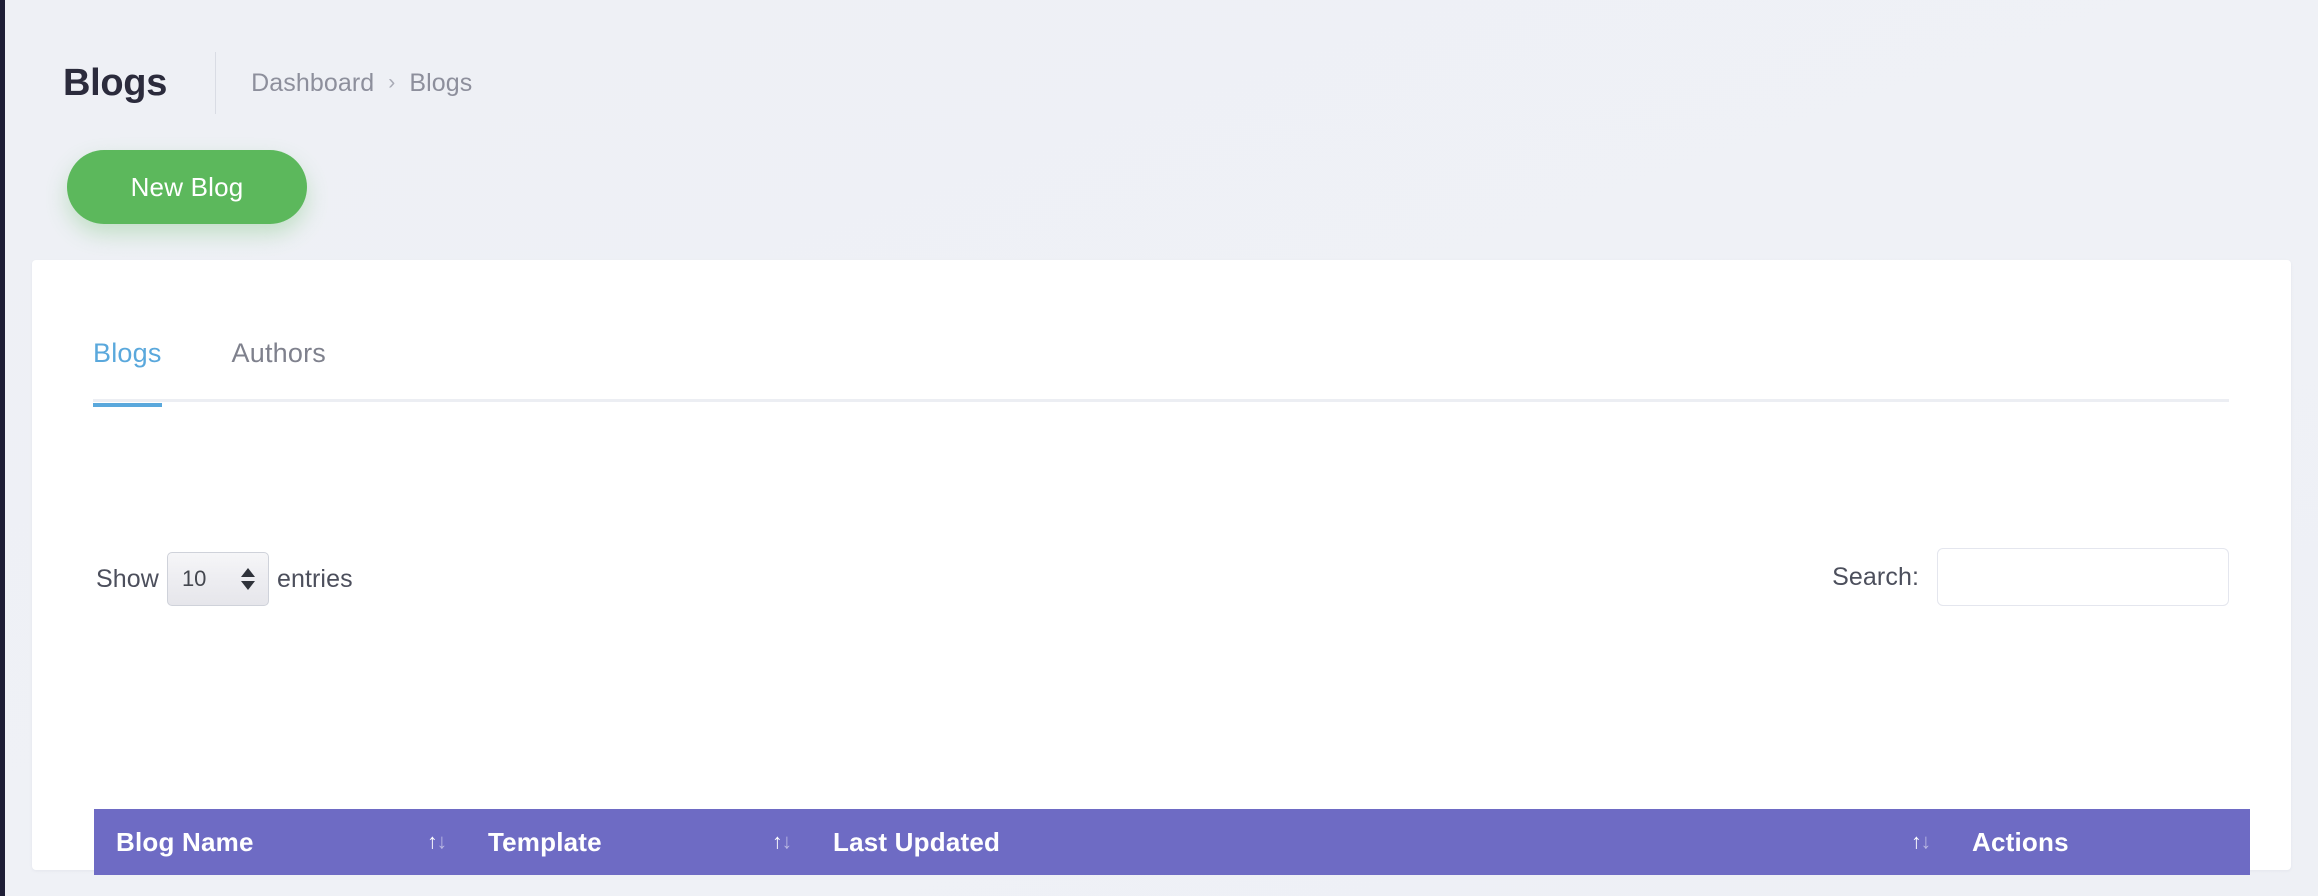  Describe the element at coordinates (185, 841) in the screenshot. I see `column-label: Blog Name` at that location.